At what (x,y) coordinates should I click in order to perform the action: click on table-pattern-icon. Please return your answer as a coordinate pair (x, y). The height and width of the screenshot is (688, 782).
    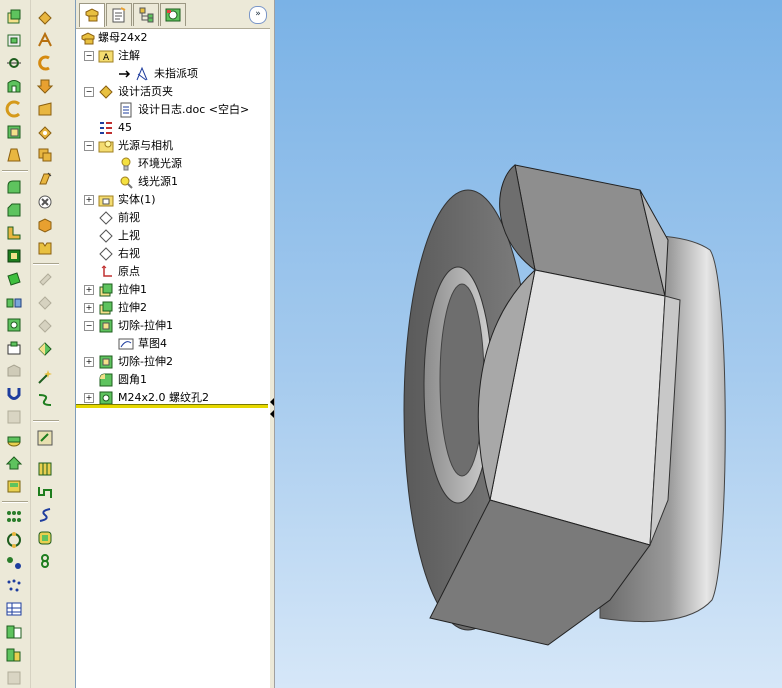
    Looking at the image, I should click on (14, 609).